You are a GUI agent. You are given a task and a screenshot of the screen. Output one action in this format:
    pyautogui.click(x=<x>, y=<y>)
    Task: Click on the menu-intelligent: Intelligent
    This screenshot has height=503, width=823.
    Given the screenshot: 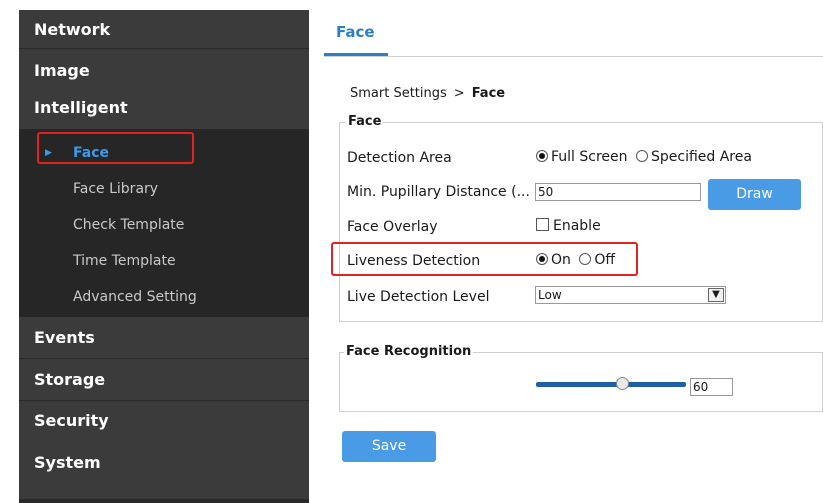 What is the action you would take?
    pyautogui.click(x=164, y=110)
    